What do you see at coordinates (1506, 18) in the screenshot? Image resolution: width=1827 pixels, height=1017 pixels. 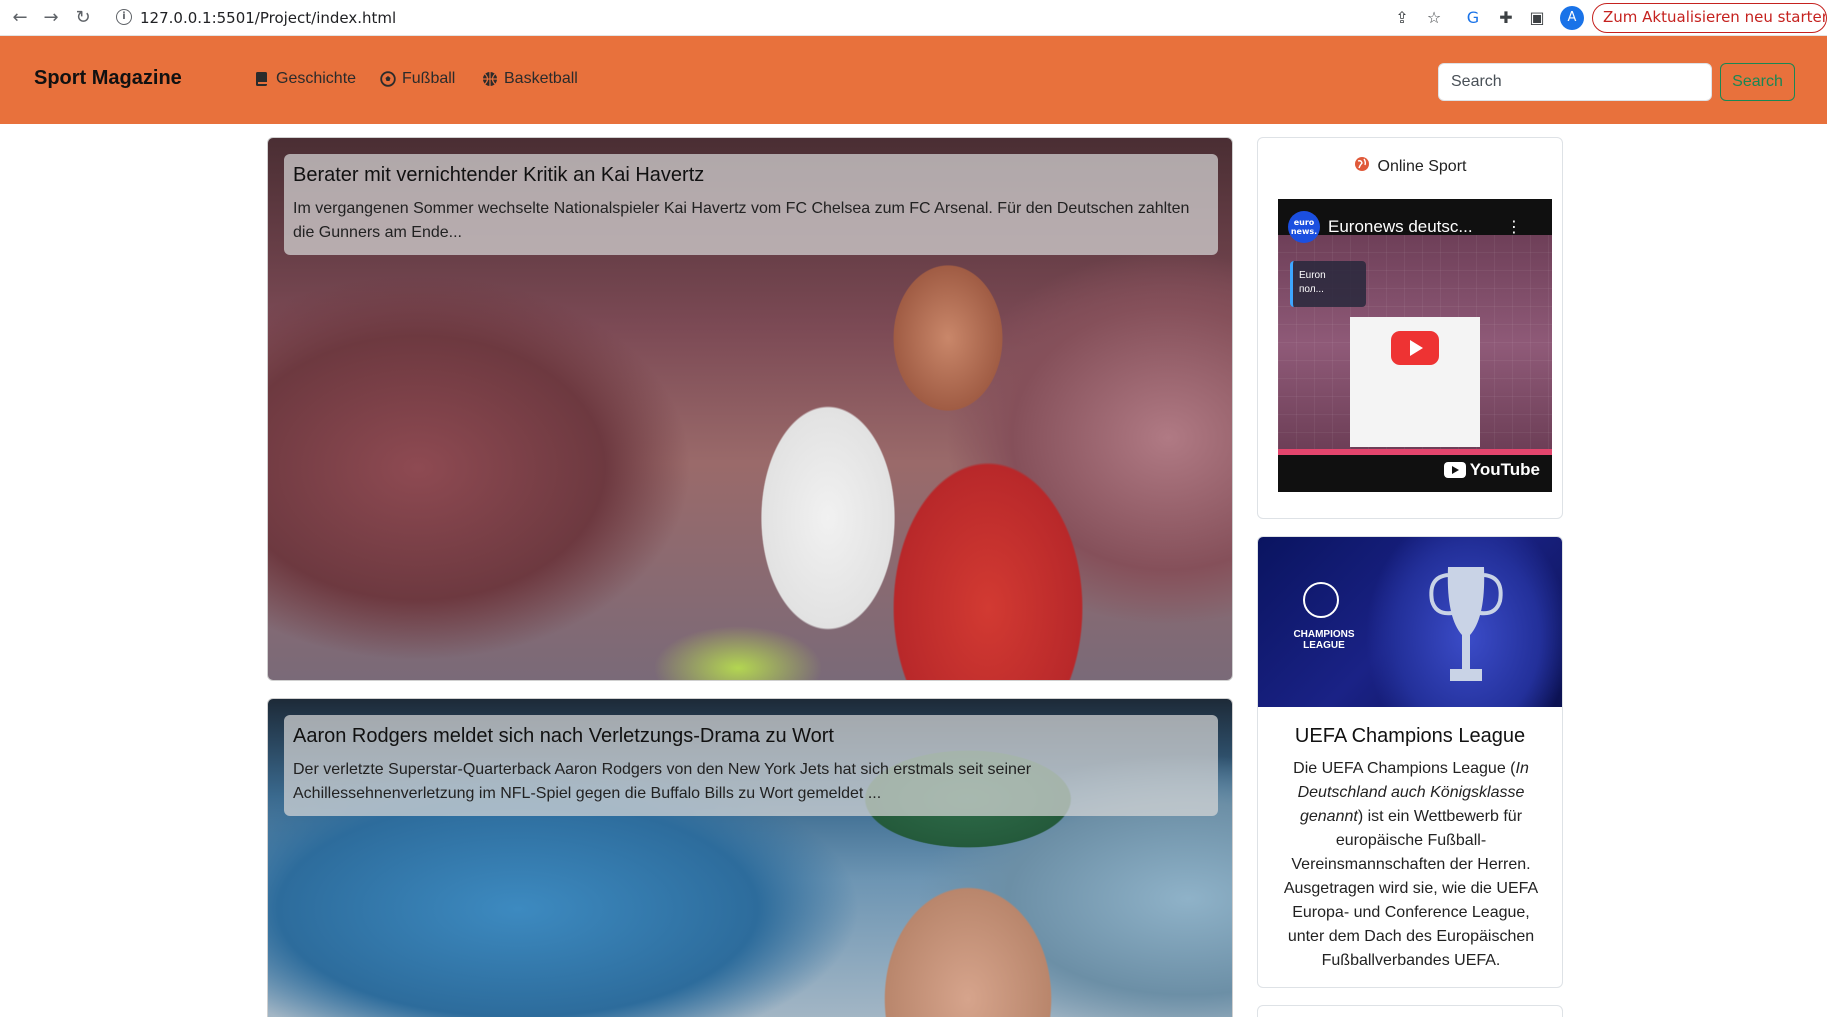 I see `extensions-icon: ✚` at bounding box center [1506, 18].